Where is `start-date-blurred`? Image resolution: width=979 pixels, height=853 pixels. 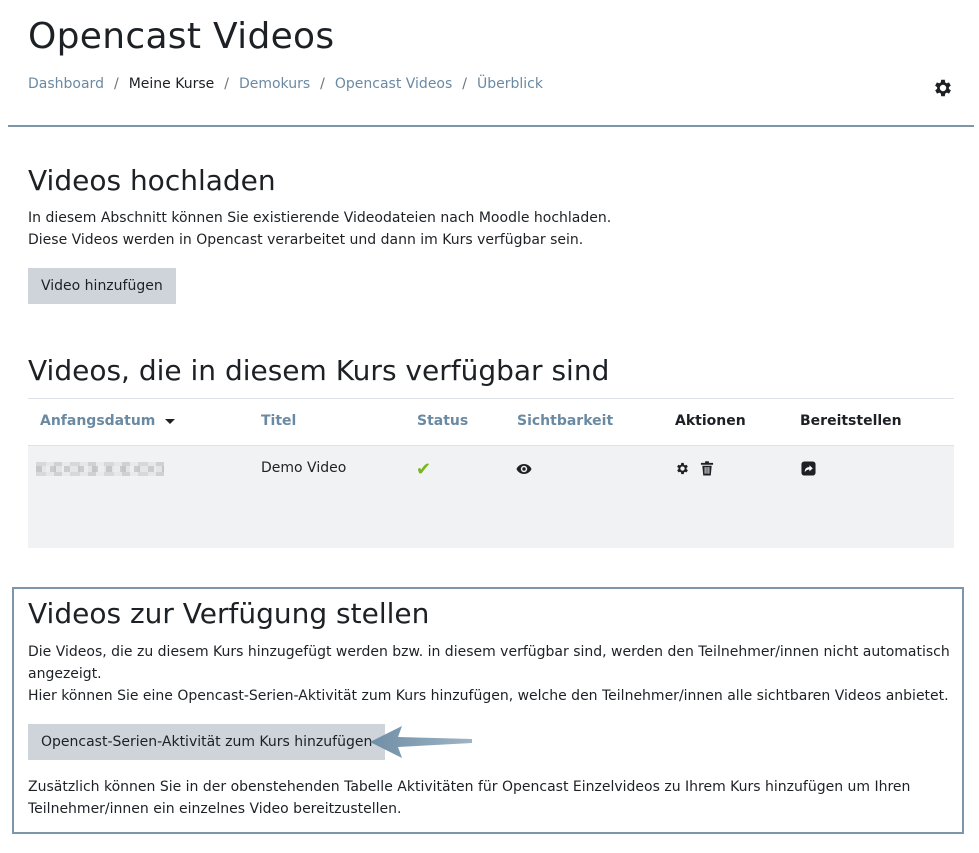
start-date-blurred is located at coordinates (100, 469).